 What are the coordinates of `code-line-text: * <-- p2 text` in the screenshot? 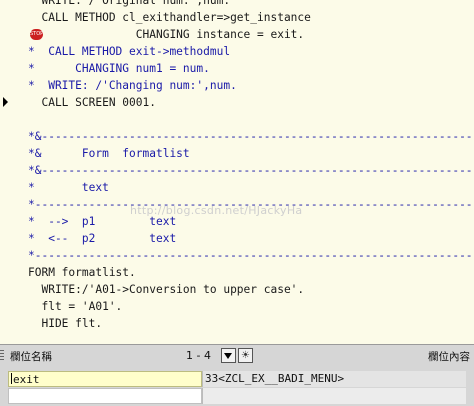 It's located at (102, 238).